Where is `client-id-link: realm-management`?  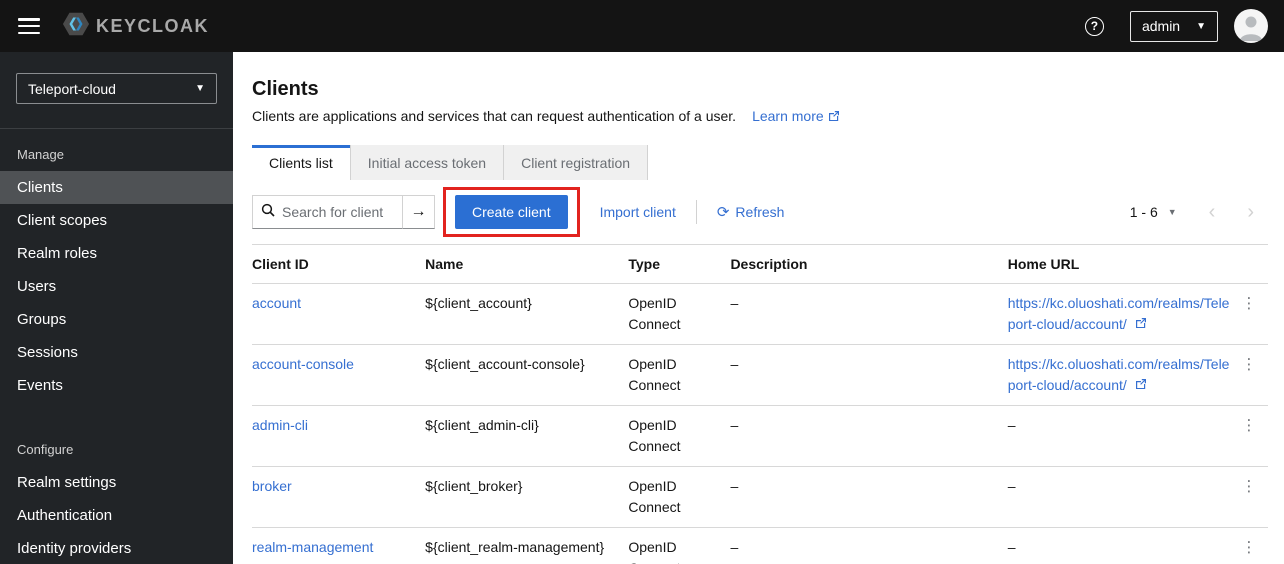
client-id-link: realm-management is located at coordinates (312, 547).